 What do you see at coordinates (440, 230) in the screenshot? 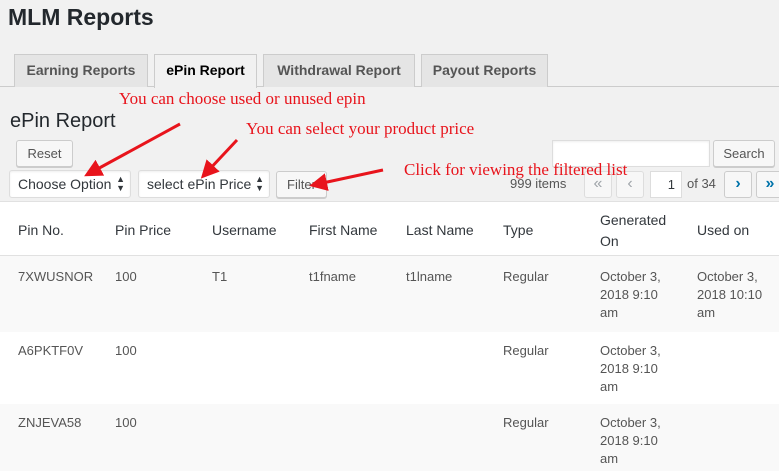
I see `column-header-last-name: Last Name` at bounding box center [440, 230].